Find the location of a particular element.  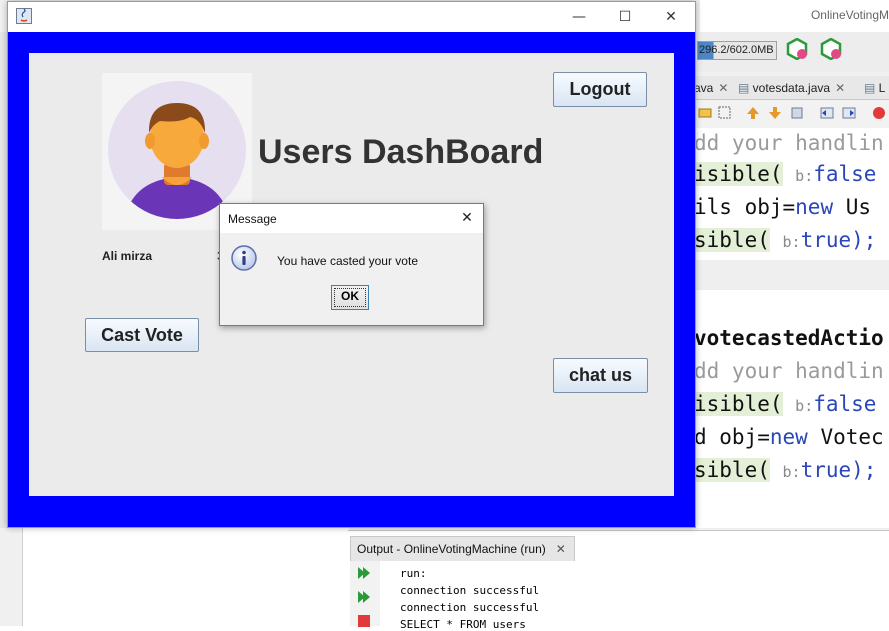

editor-tab: ava ✕ is located at coordinates (711, 88).